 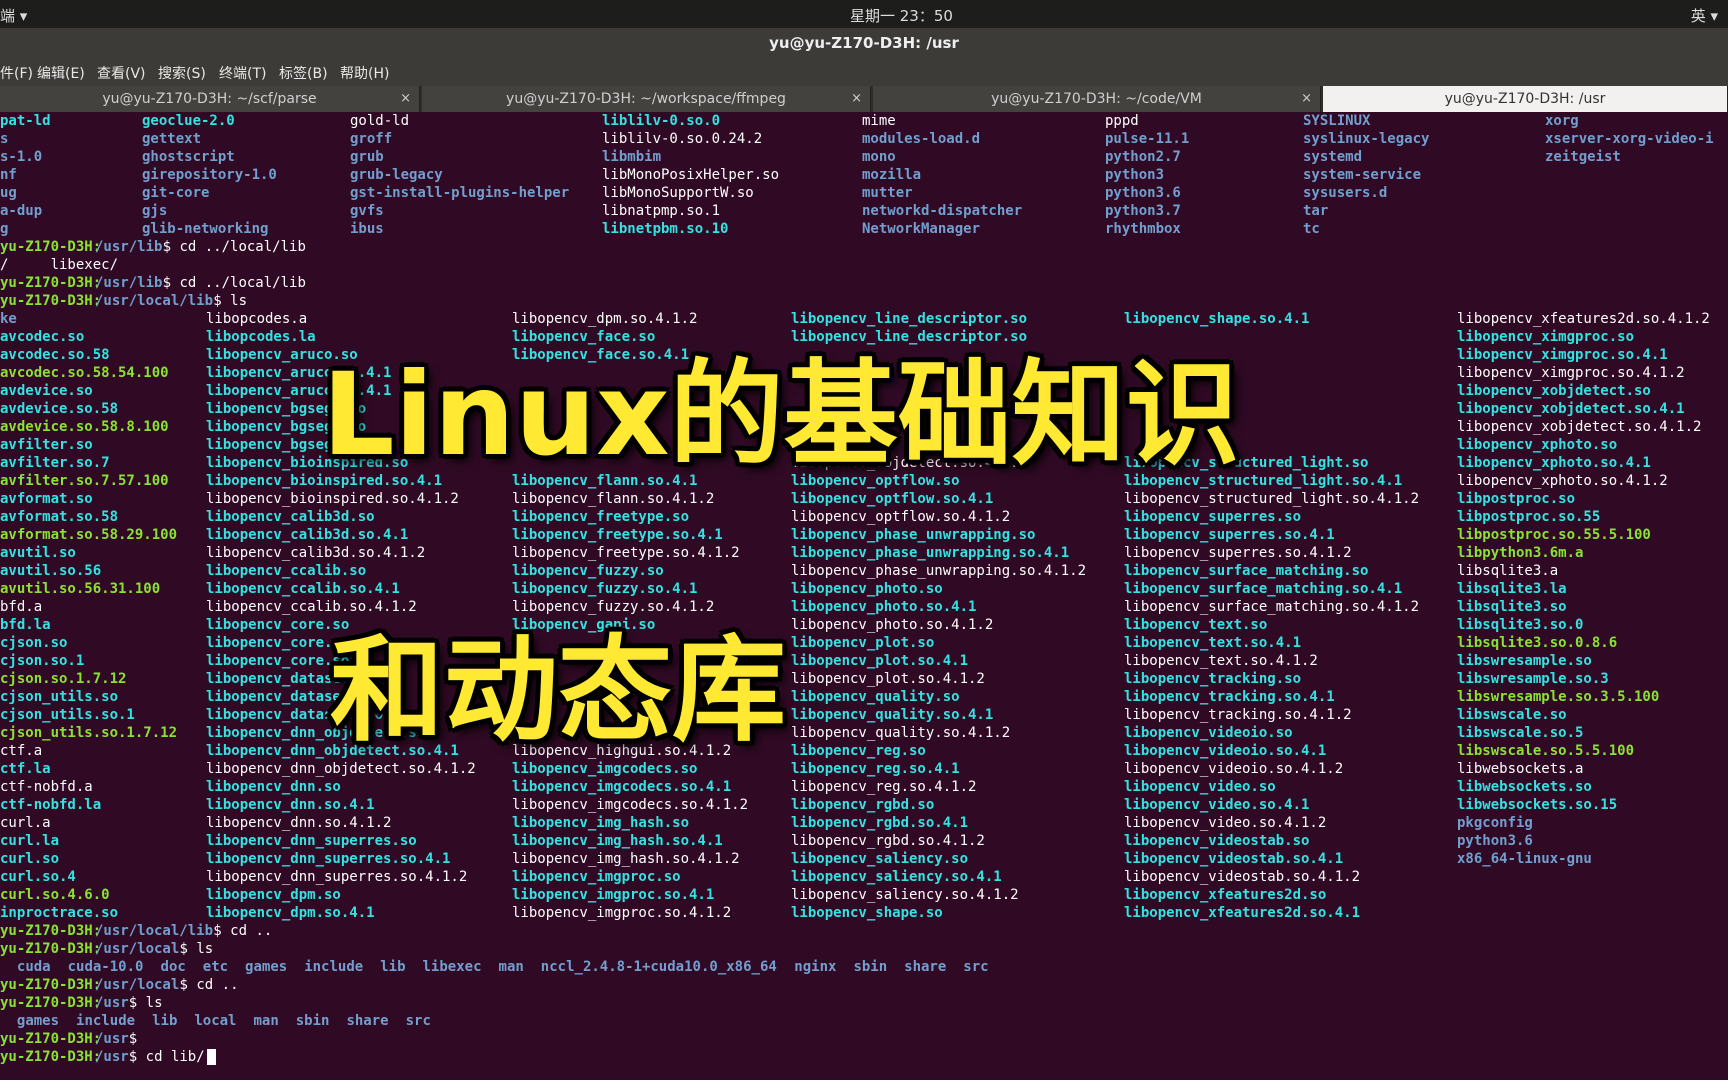 I want to click on file-entry: libopencv_saliency.so.4.1, so click(x=896, y=877).